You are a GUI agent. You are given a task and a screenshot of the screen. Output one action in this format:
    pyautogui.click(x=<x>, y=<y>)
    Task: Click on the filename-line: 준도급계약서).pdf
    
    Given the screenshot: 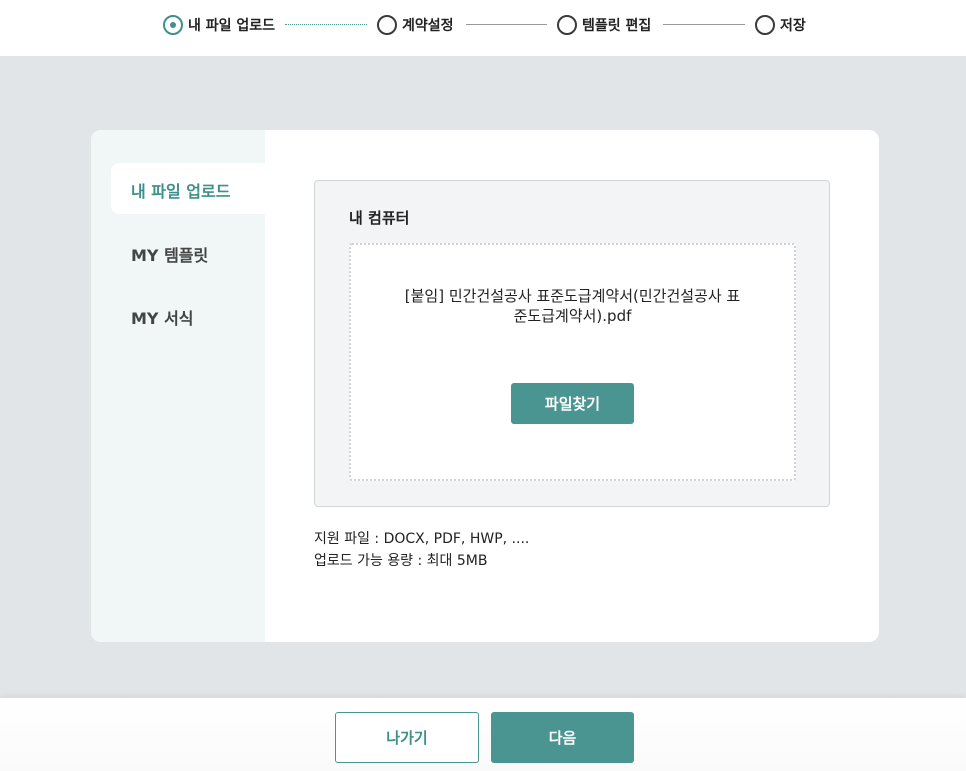 What is the action you would take?
    pyautogui.click(x=572, y=316)
    